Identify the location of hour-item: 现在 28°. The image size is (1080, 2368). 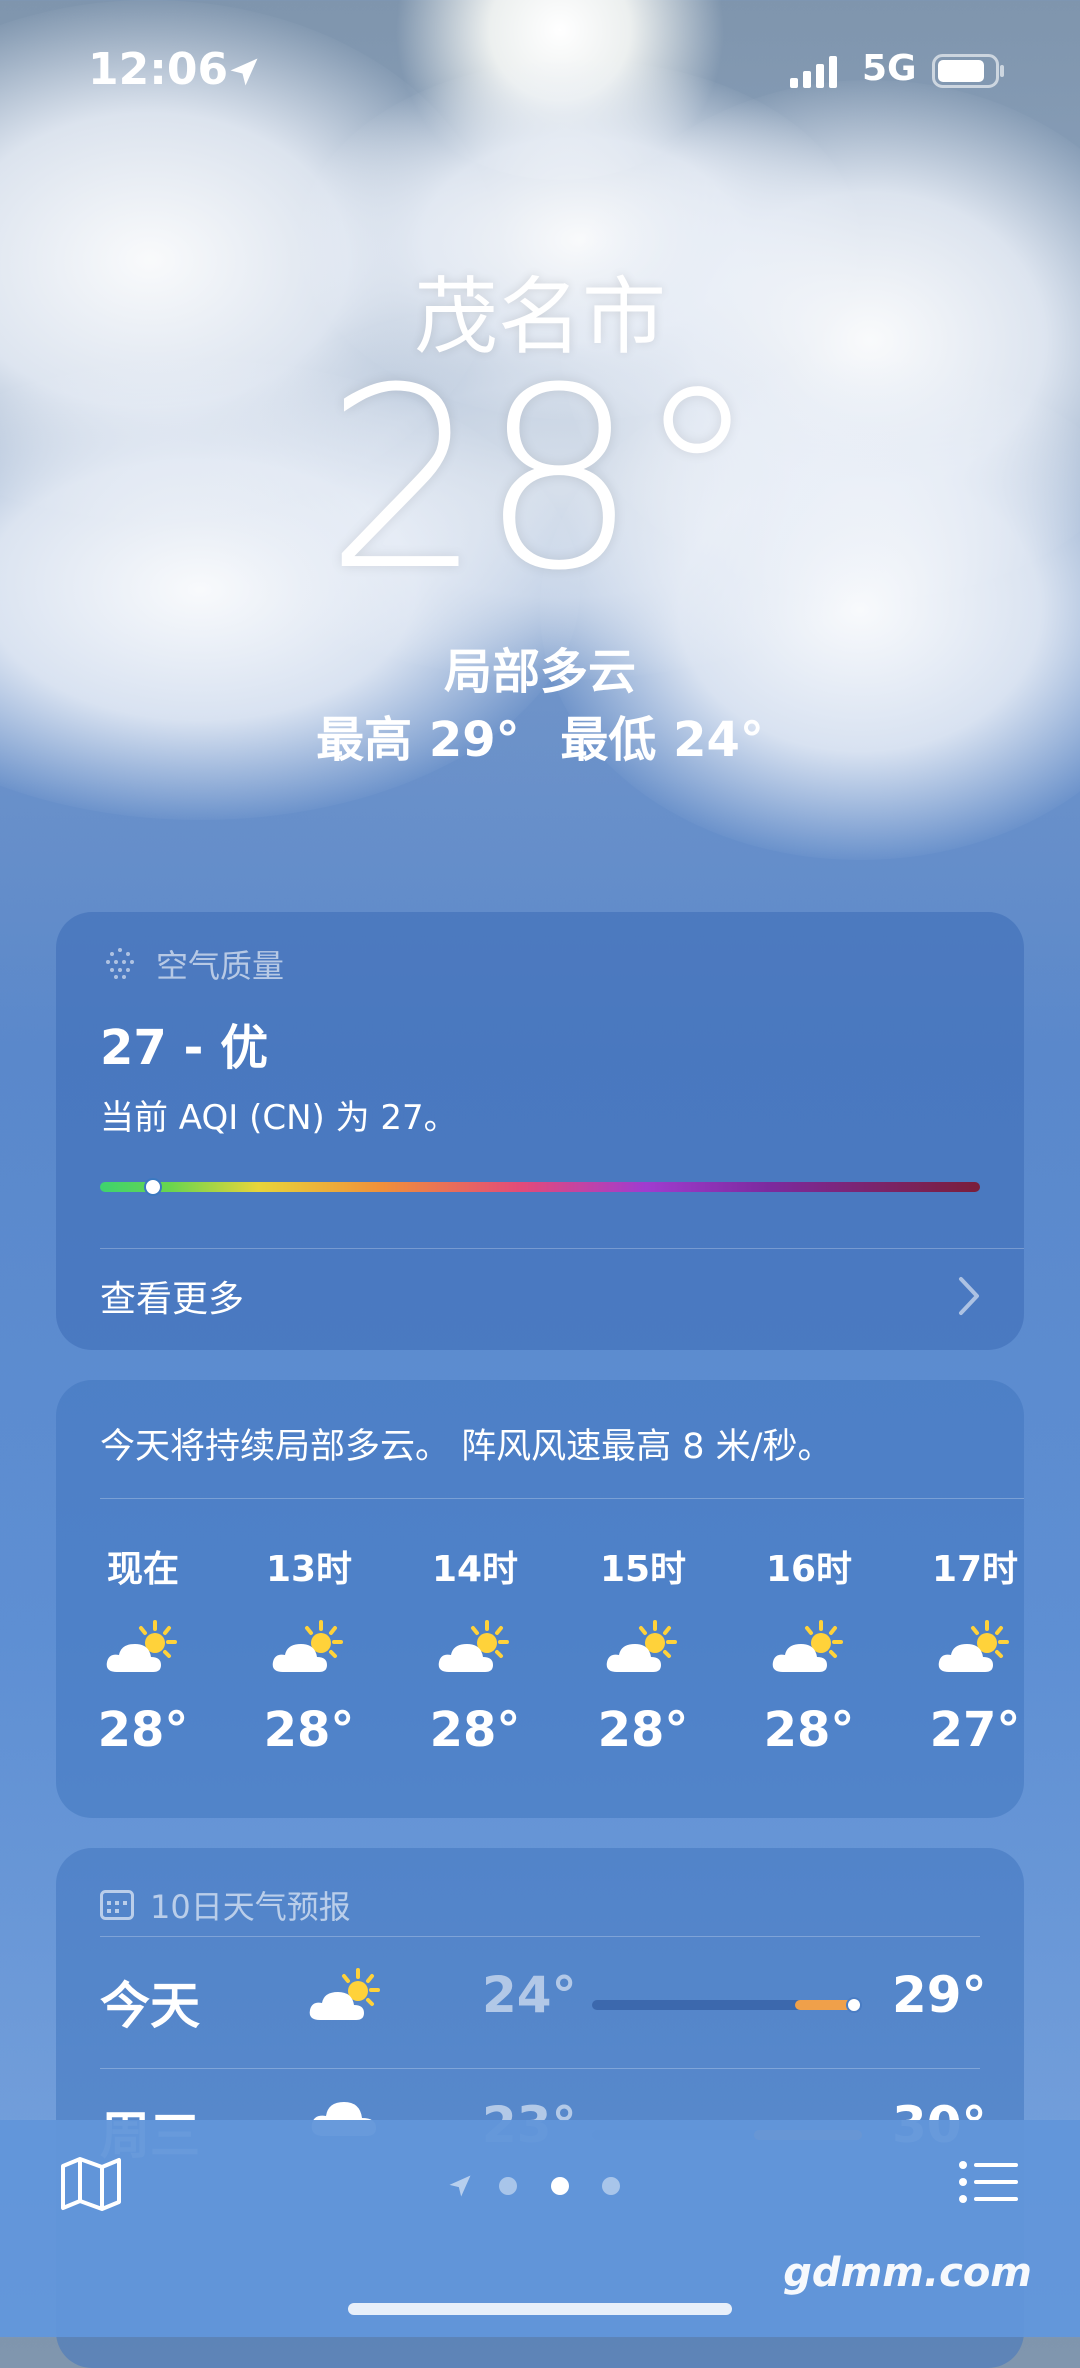
(143, 1649).